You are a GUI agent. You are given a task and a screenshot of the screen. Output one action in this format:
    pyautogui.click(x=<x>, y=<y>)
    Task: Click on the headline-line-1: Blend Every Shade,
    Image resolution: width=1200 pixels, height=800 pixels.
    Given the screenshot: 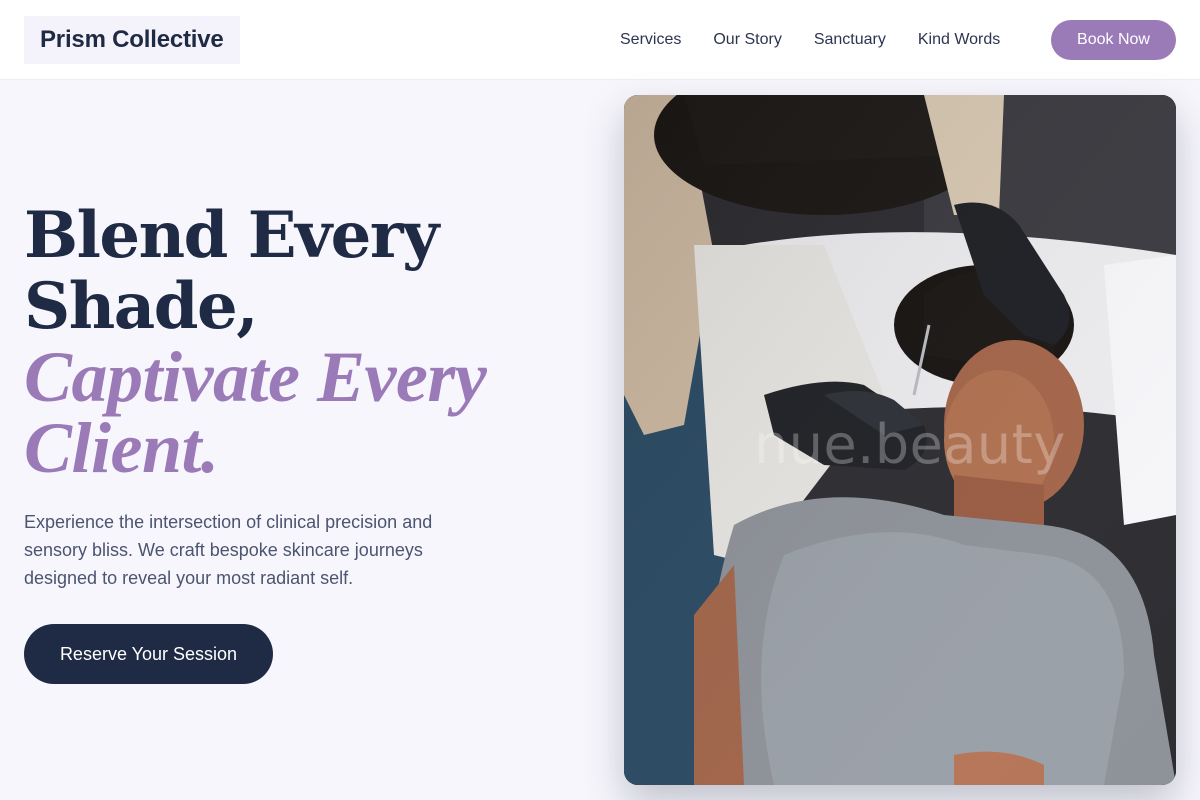 What is the action you would take?
    pyautogui.click(x=231, y=271)
    